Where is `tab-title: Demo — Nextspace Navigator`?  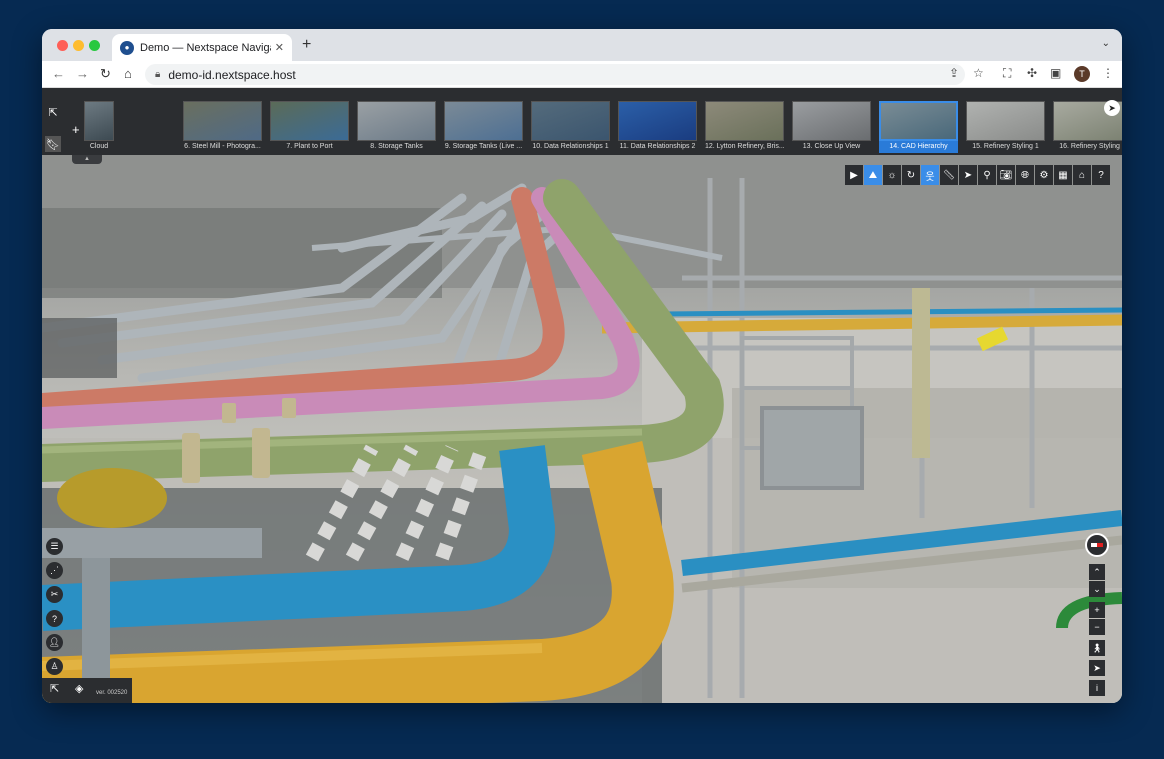 tab-title: Demo — Nextspace Navigator is located at coordinates (205, 47).